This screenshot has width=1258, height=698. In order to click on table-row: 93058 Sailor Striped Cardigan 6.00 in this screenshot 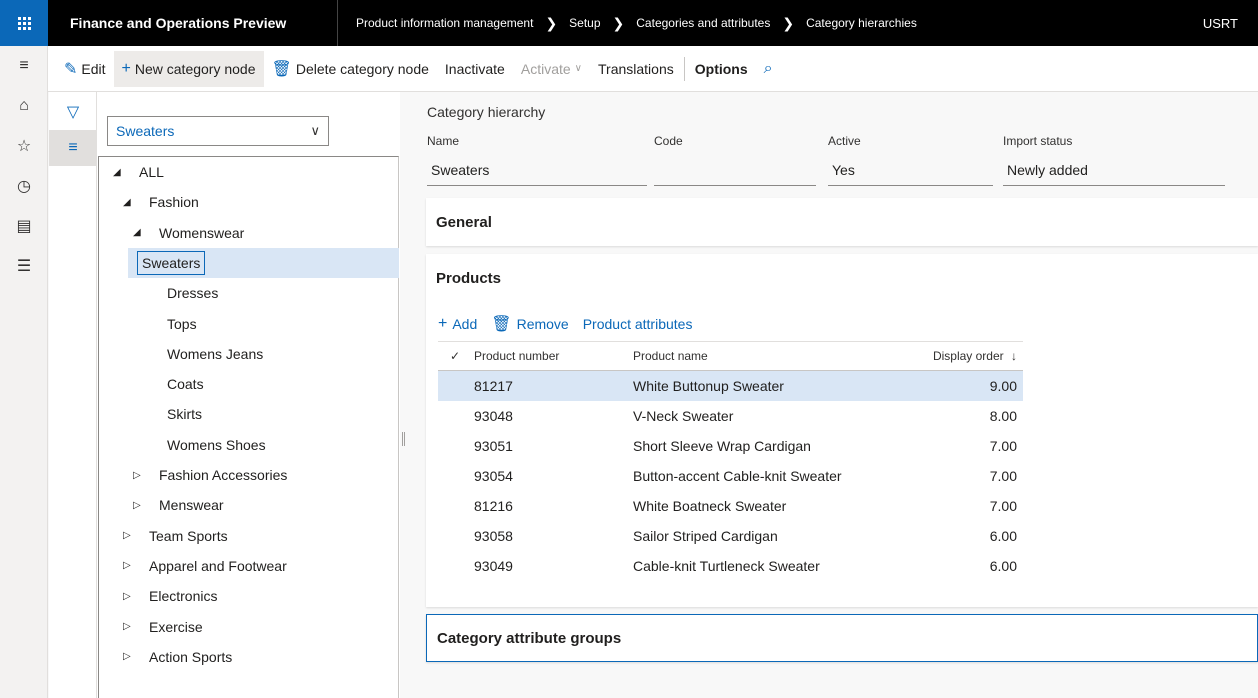, I will do `click(730, 536)`.